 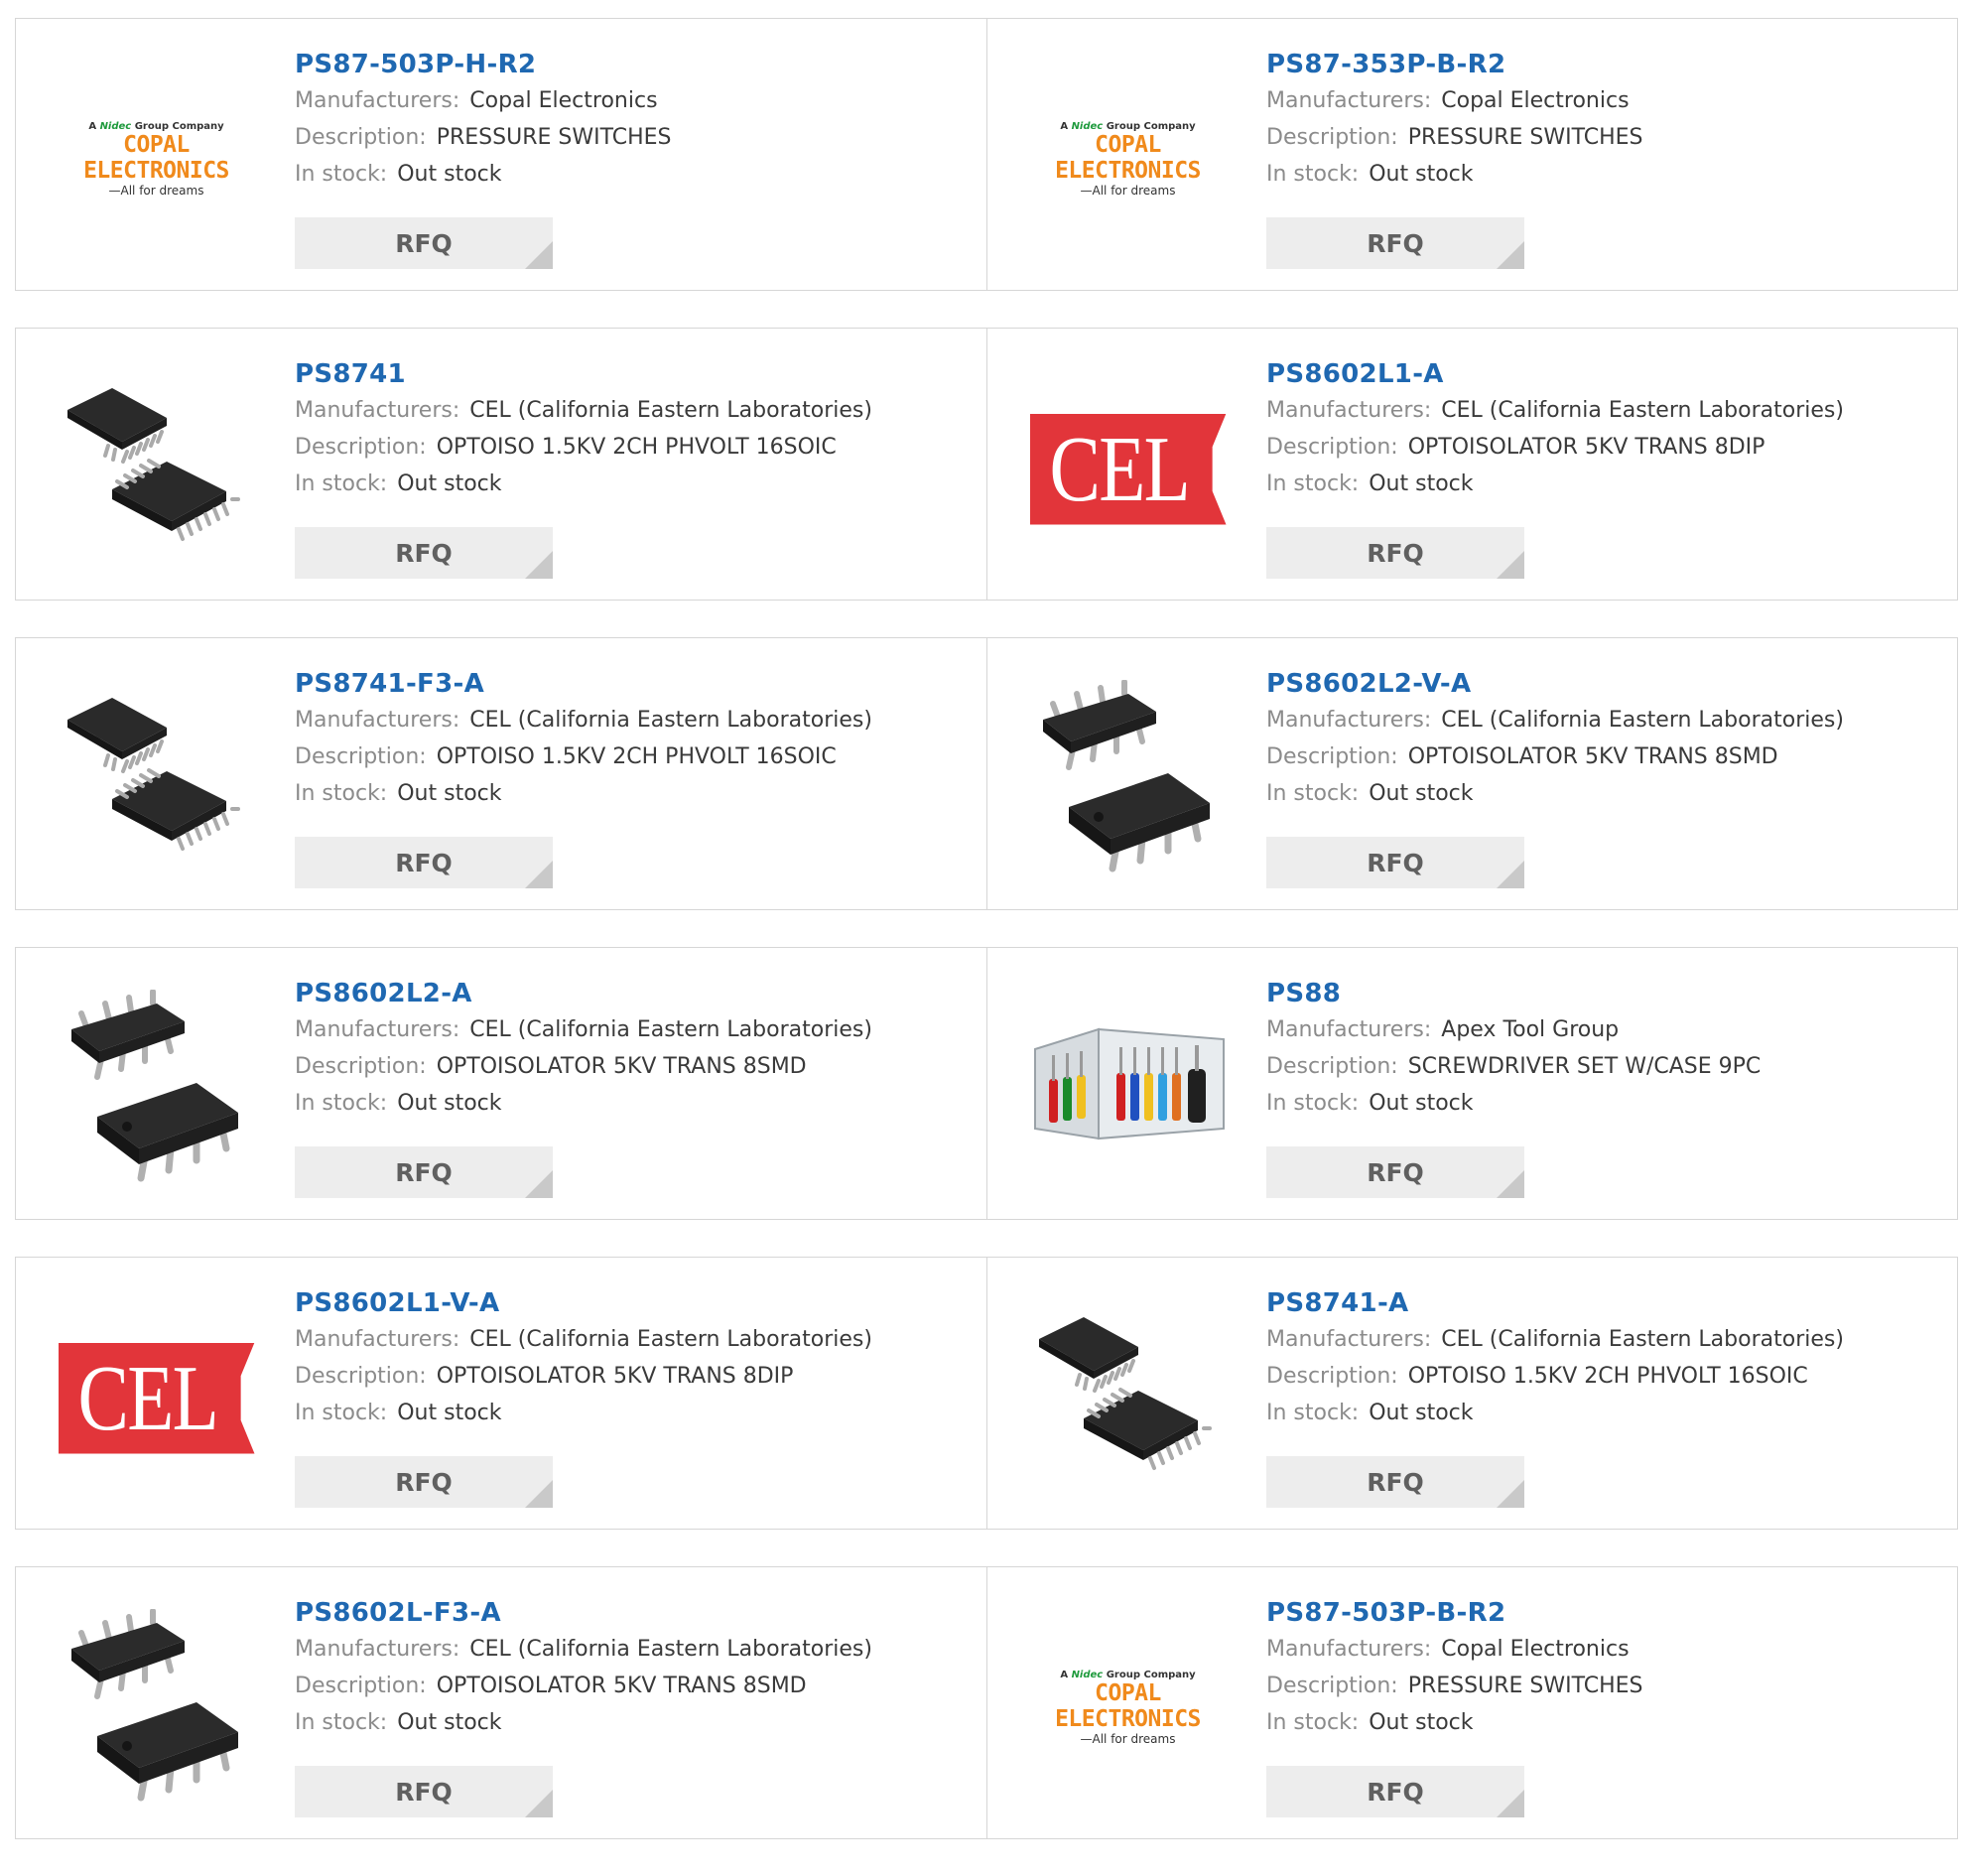 I want to click on cel-logo: CEL, so click(x=157, y=1398).